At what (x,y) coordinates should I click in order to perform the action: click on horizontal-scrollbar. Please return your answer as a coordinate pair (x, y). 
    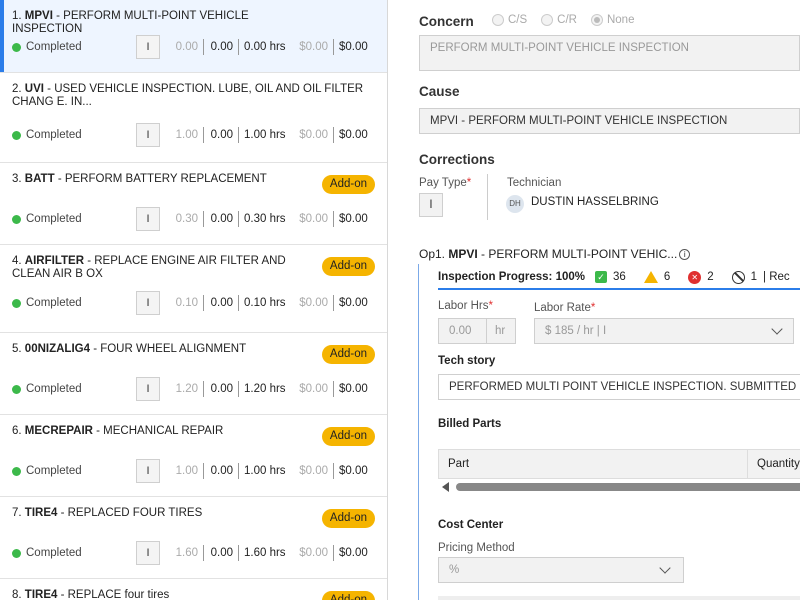
    Looking at the image, I should click on (619, 487).